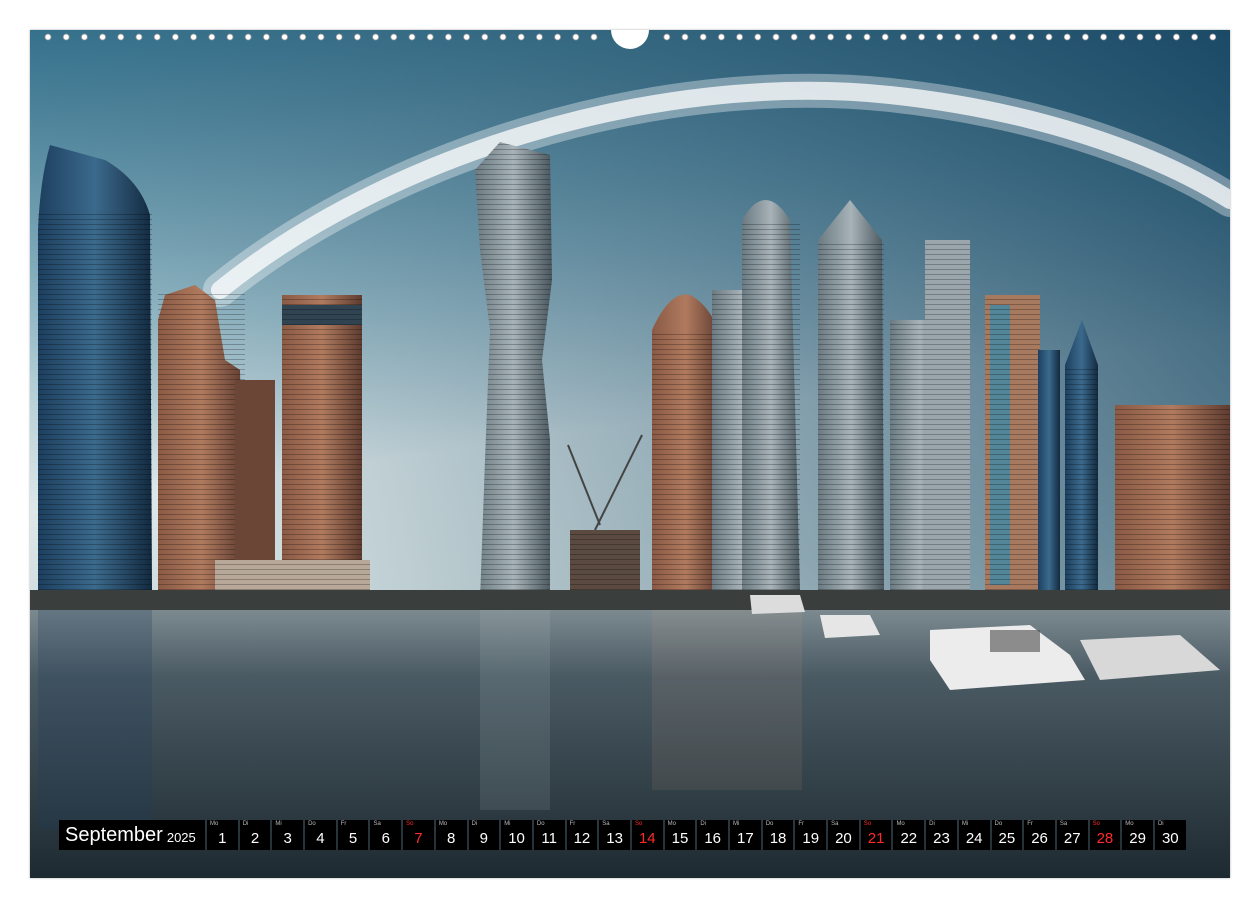 This screenshot has height=908, width=1260. Describe the element at coordinates (680, 838) in the screenshot. I see `day-number: 15` at that location.